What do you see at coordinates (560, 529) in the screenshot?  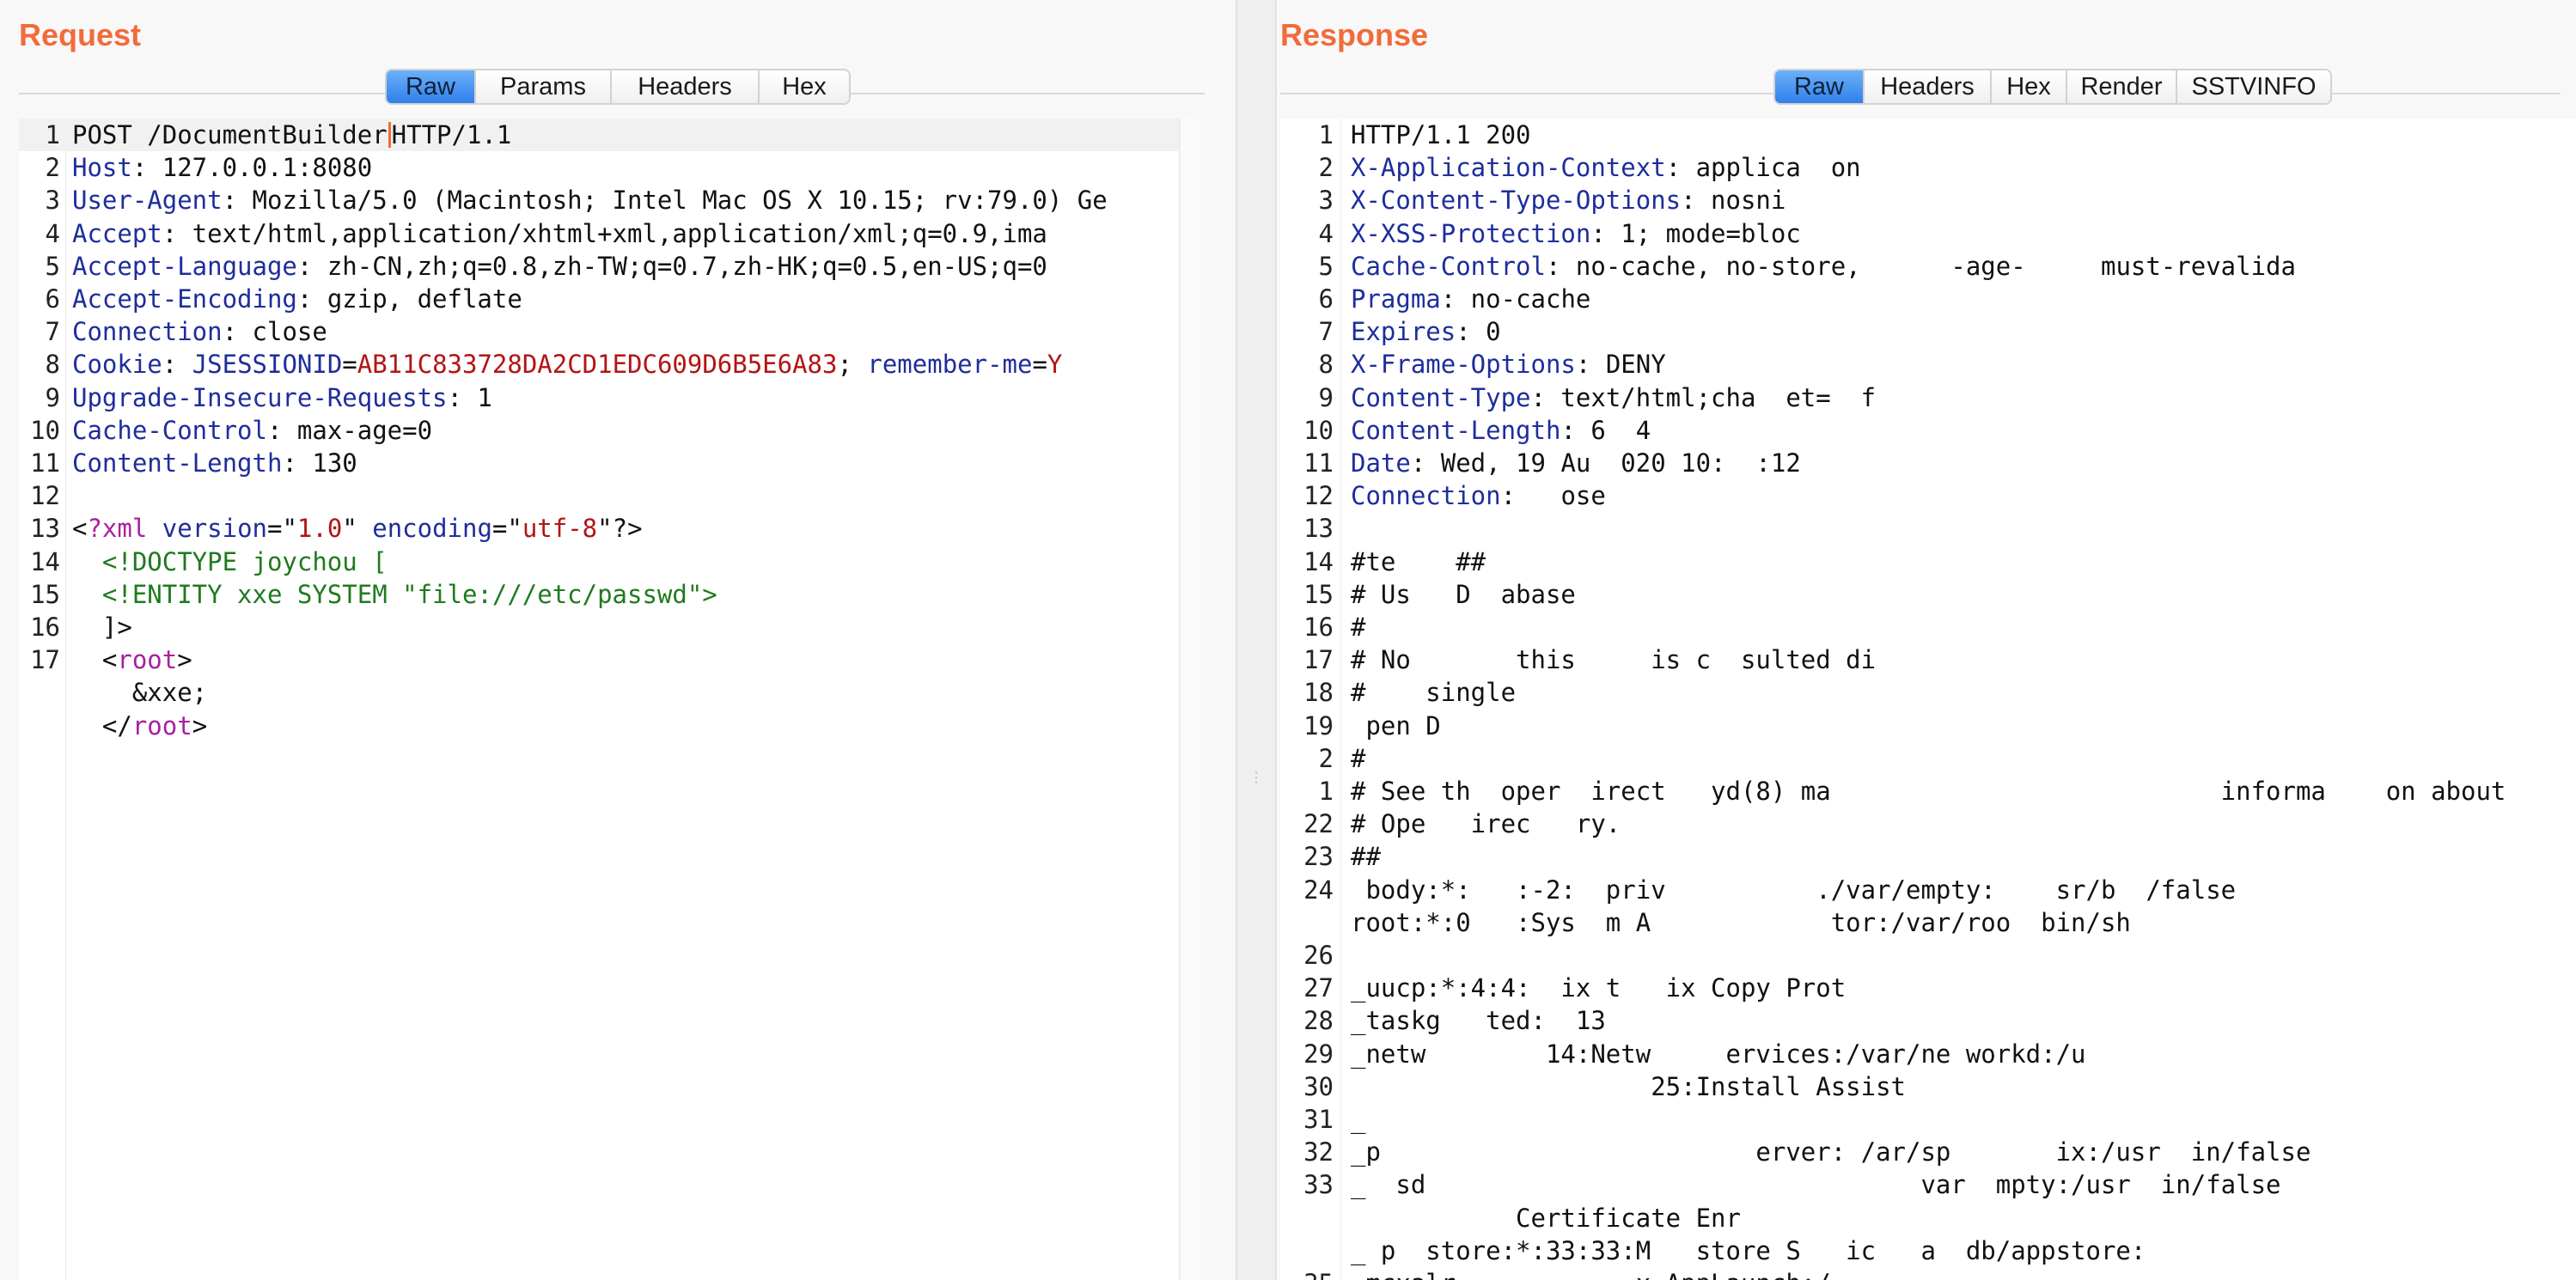 I see `code-token: utf-8` at bounding box center [560, 529].